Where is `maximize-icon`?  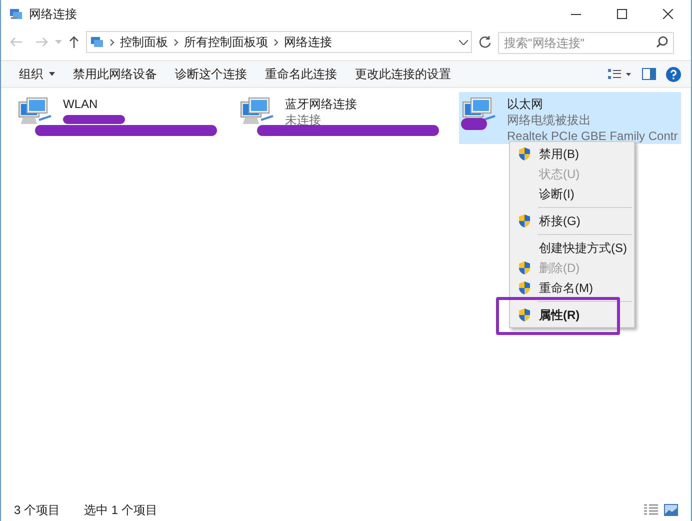
maximize-icon is located at coordinates (622, 14).